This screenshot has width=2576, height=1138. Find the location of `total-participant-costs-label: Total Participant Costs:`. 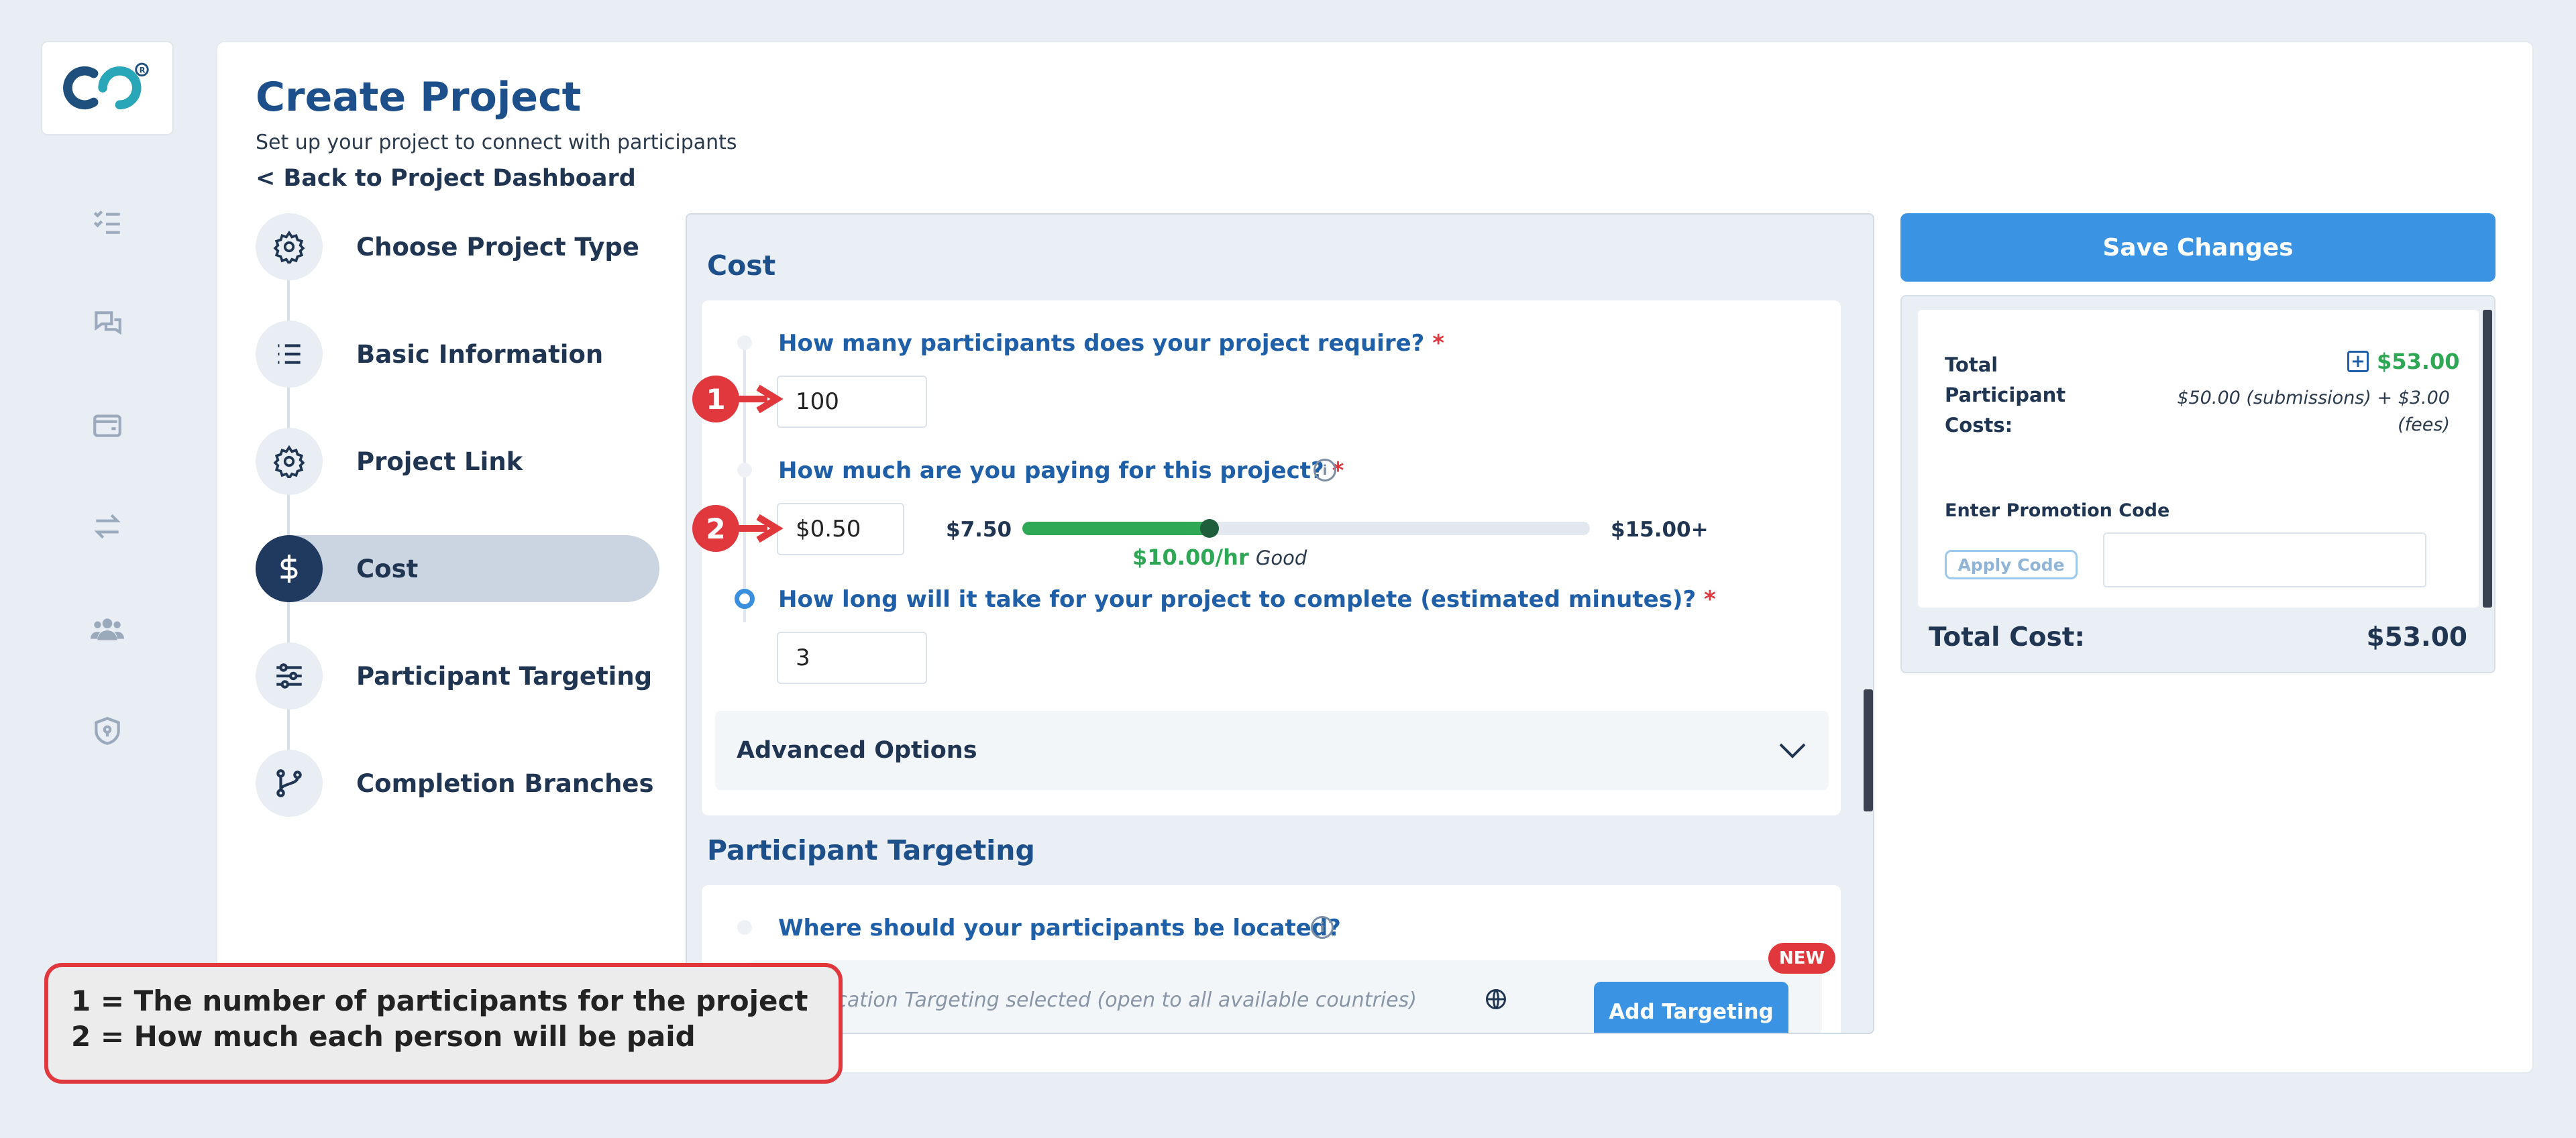

total-participant-costs-label: Total Participant Costs: is located at coordinates (2005, 395).